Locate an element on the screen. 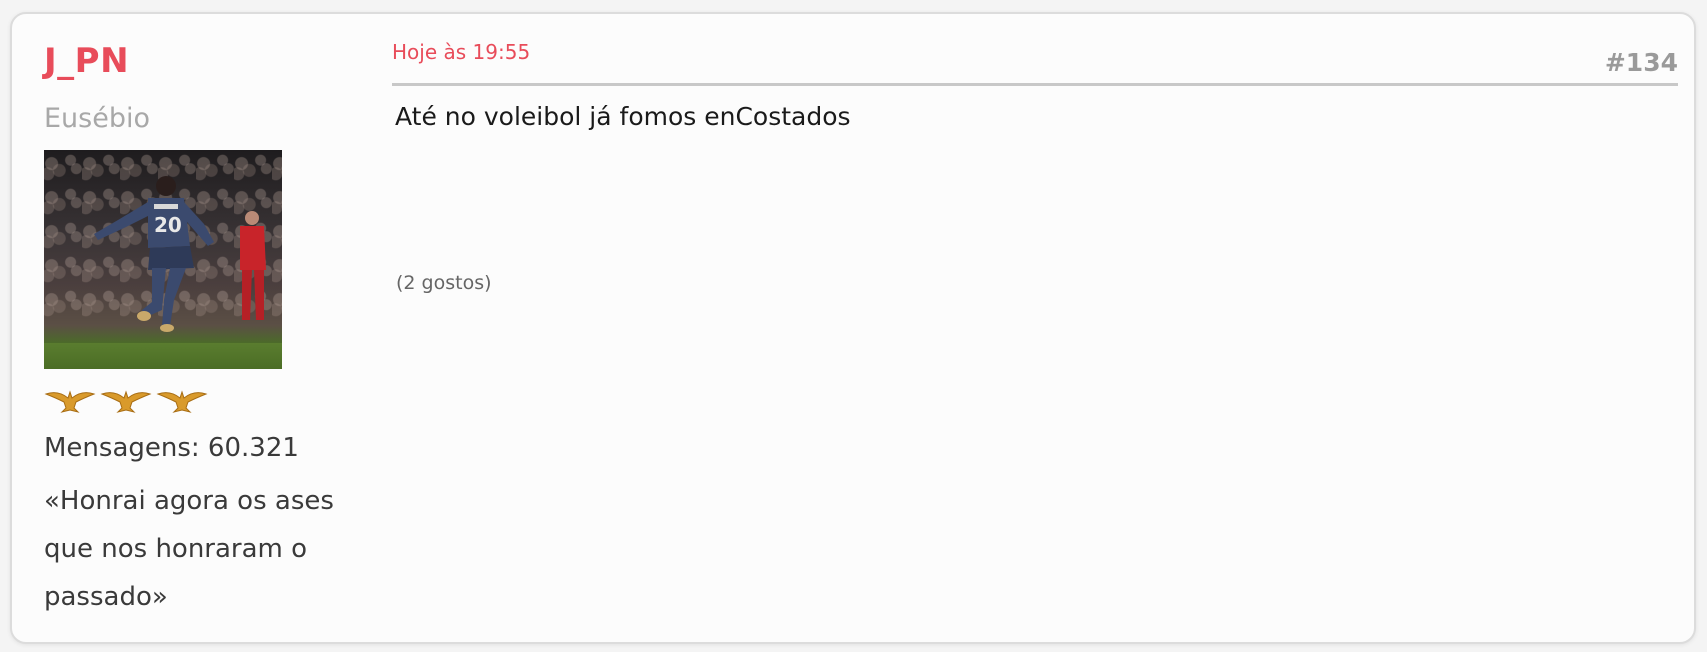 The height and width of the screenshot is (652, 1707). avatar: 20 is located at coordinates (163, 259).